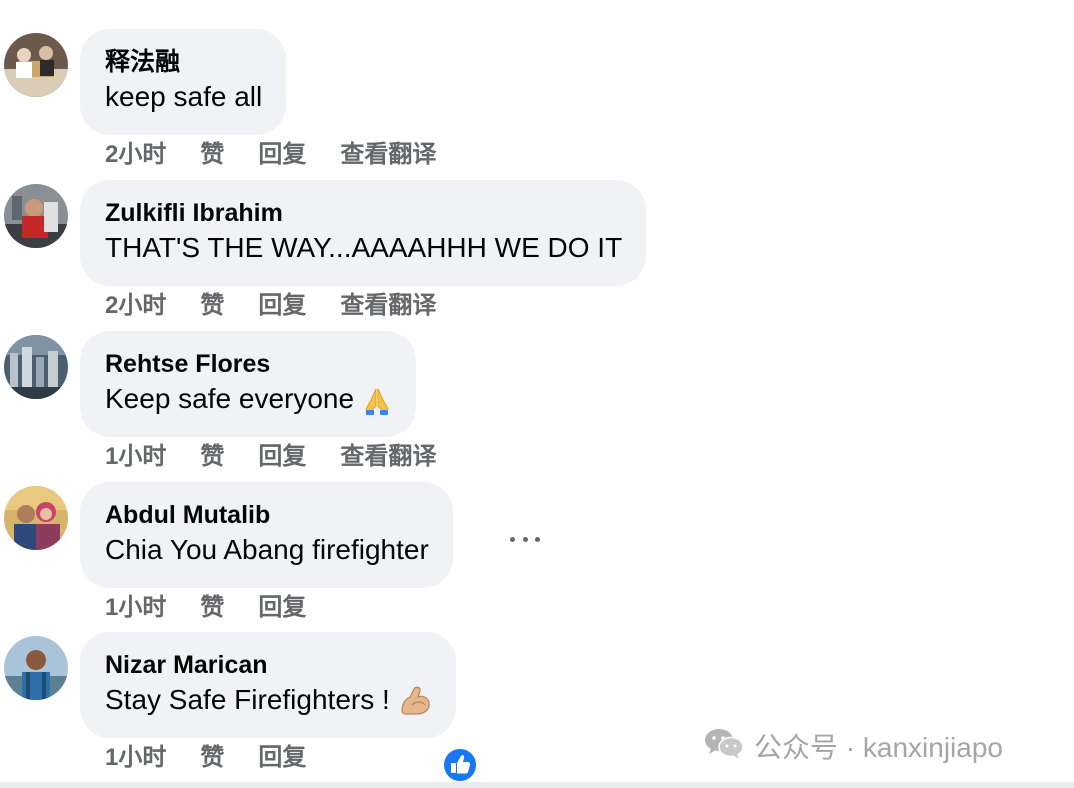  I want to click on comment-text: THAT'S THE WAY...AAAAHHH WE DO IT, so click(364, 247).